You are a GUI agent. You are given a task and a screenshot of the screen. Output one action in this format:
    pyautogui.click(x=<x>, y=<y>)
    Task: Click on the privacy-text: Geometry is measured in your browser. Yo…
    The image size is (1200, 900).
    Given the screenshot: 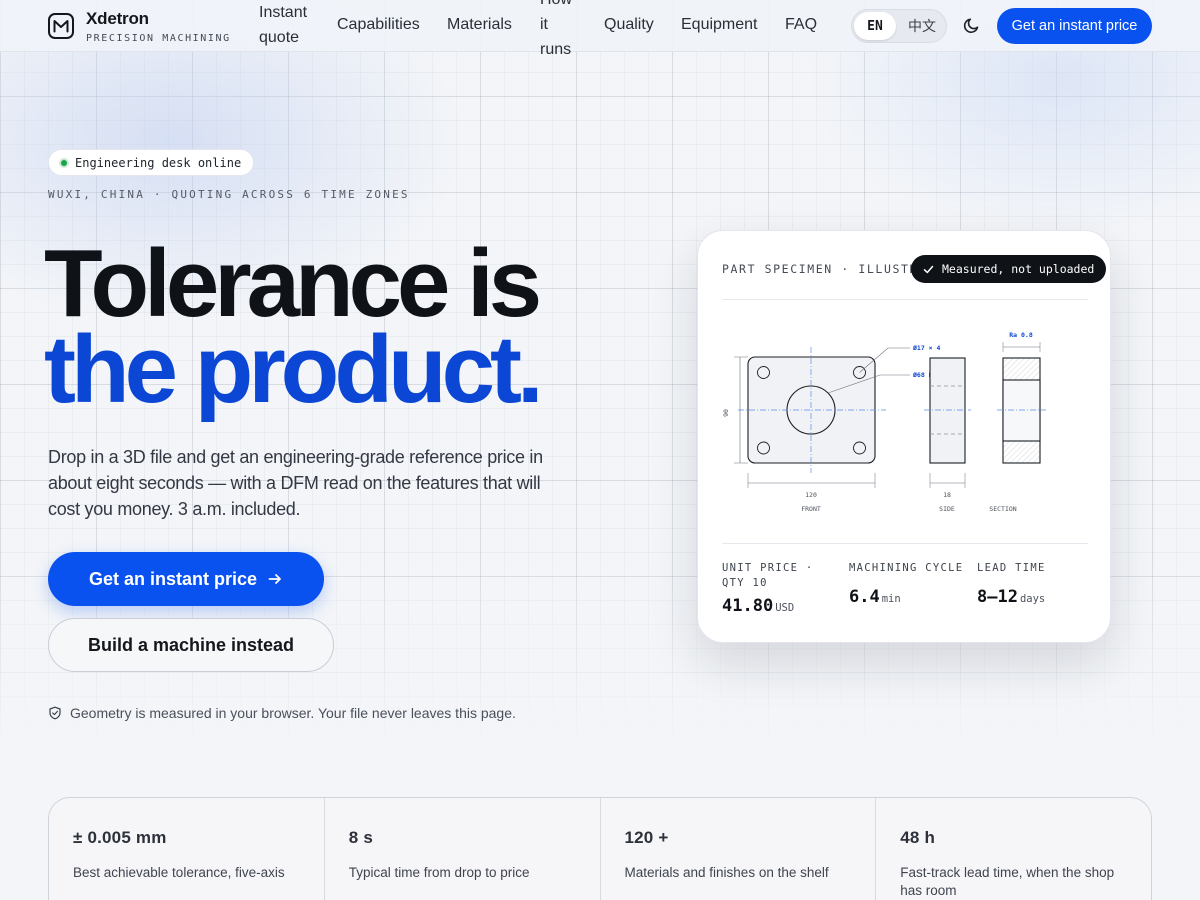 What is the action you would take?
    pyautogui.click(x=293, y=713)
    